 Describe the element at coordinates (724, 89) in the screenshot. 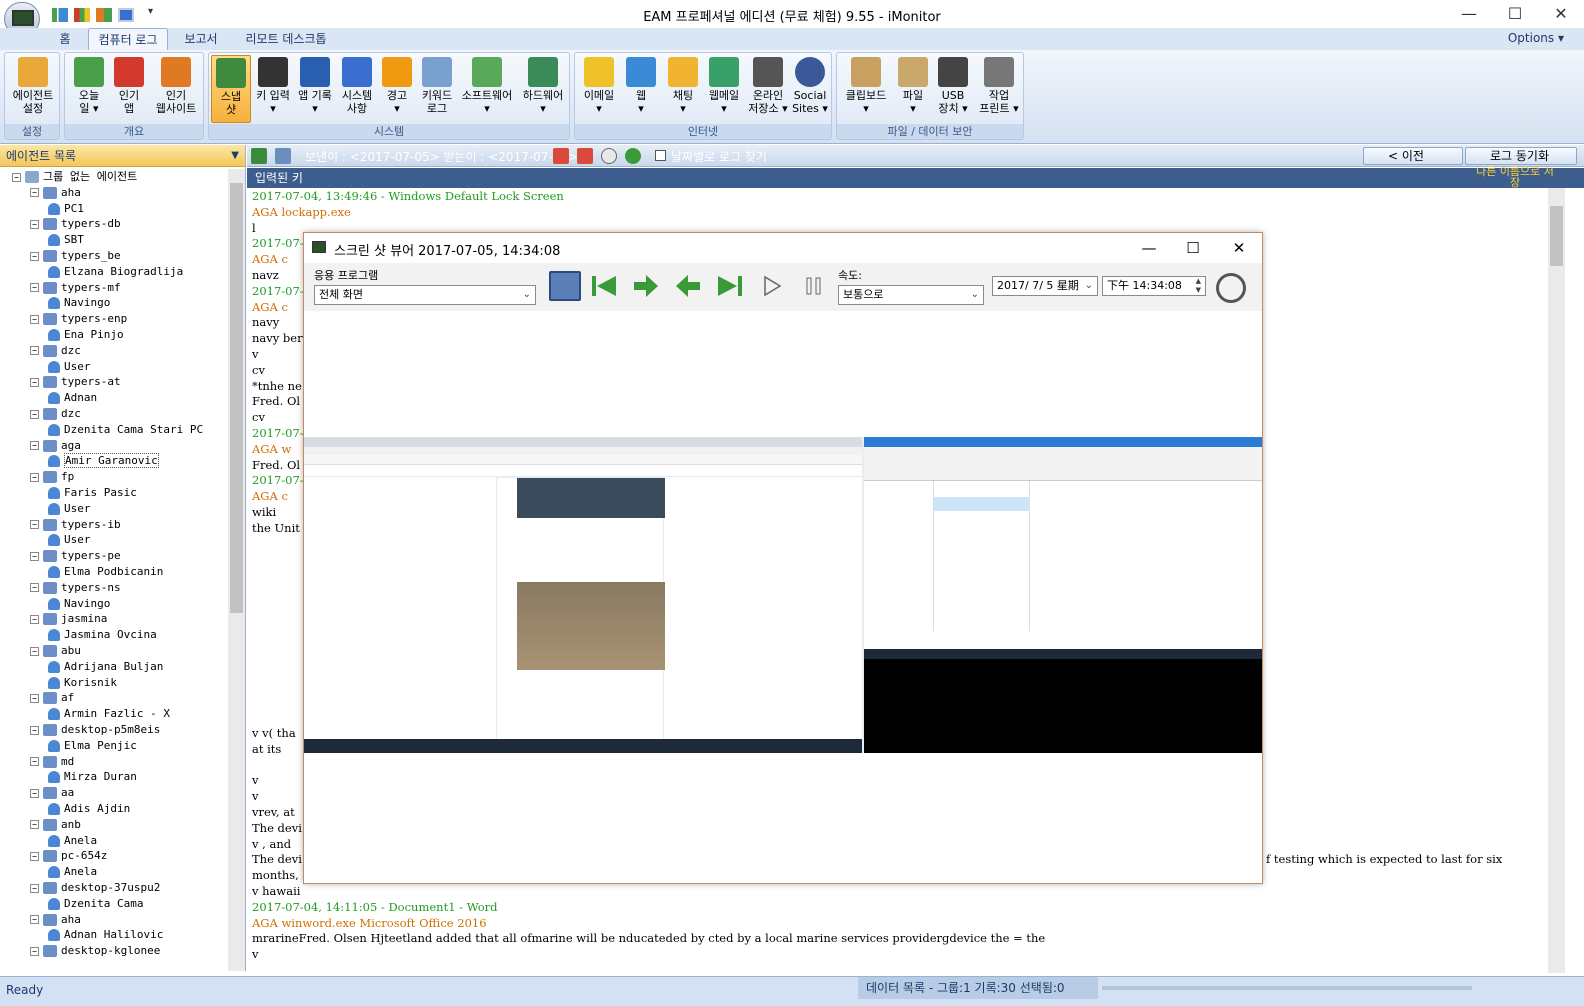

I see `webmail-button: 웹메일 ▾` at that location.